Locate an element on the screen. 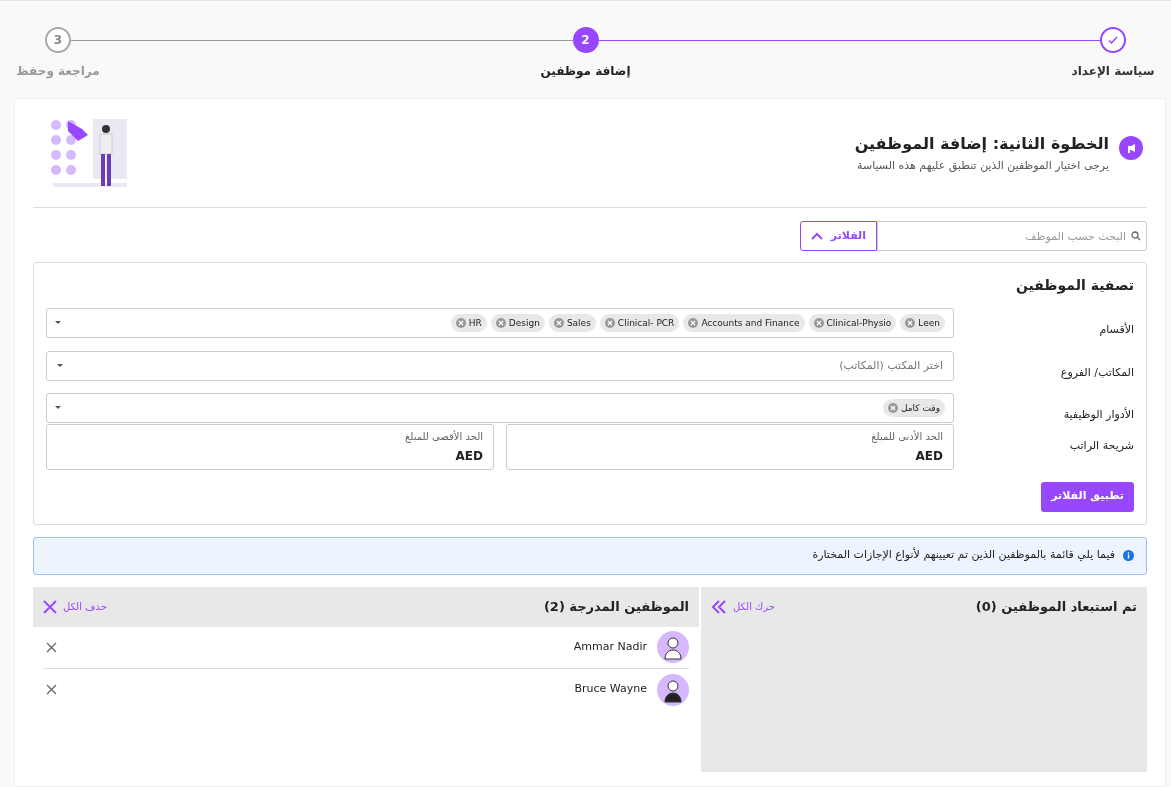  panel-title: الموظفين المدرجة (2) is located at coordinates (616, 606).